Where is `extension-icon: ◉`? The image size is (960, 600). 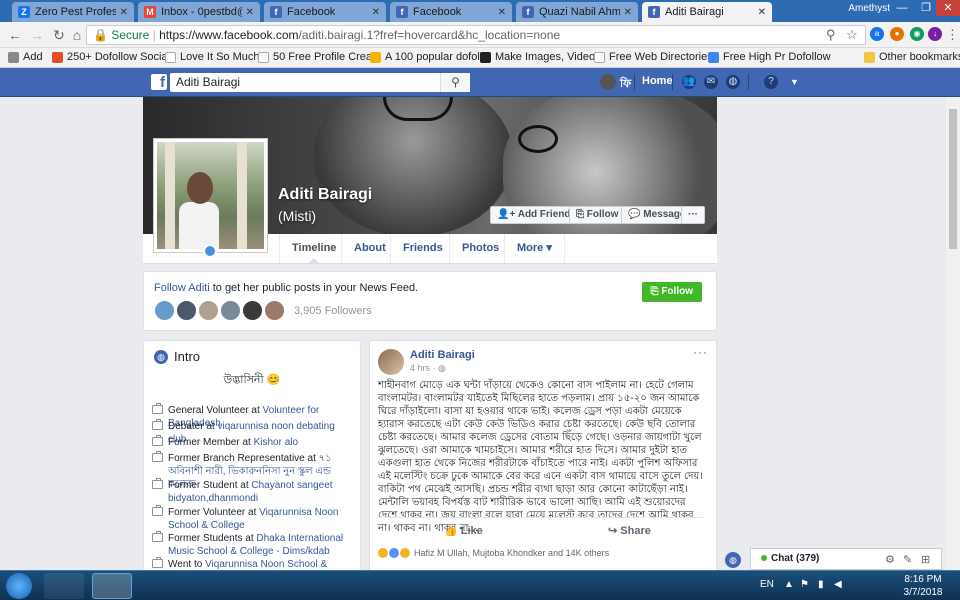
extension-icon: ◉ is located at coordinates (917, 34).